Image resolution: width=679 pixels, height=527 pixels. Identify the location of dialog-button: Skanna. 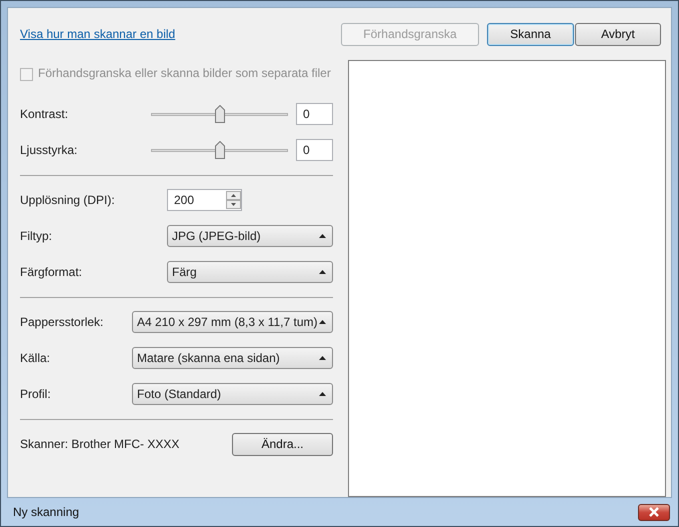
(530, 34).